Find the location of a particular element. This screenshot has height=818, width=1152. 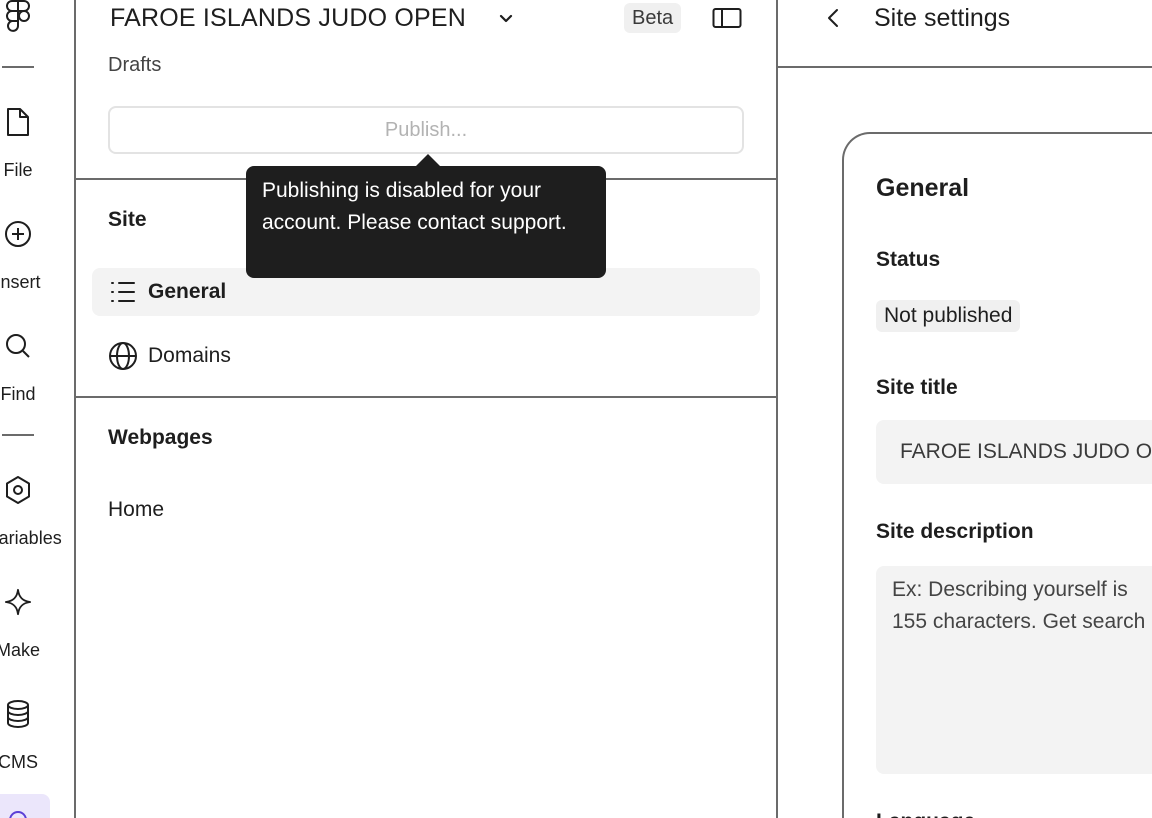

chevron-down-icon is located at coordinates (506, 18).